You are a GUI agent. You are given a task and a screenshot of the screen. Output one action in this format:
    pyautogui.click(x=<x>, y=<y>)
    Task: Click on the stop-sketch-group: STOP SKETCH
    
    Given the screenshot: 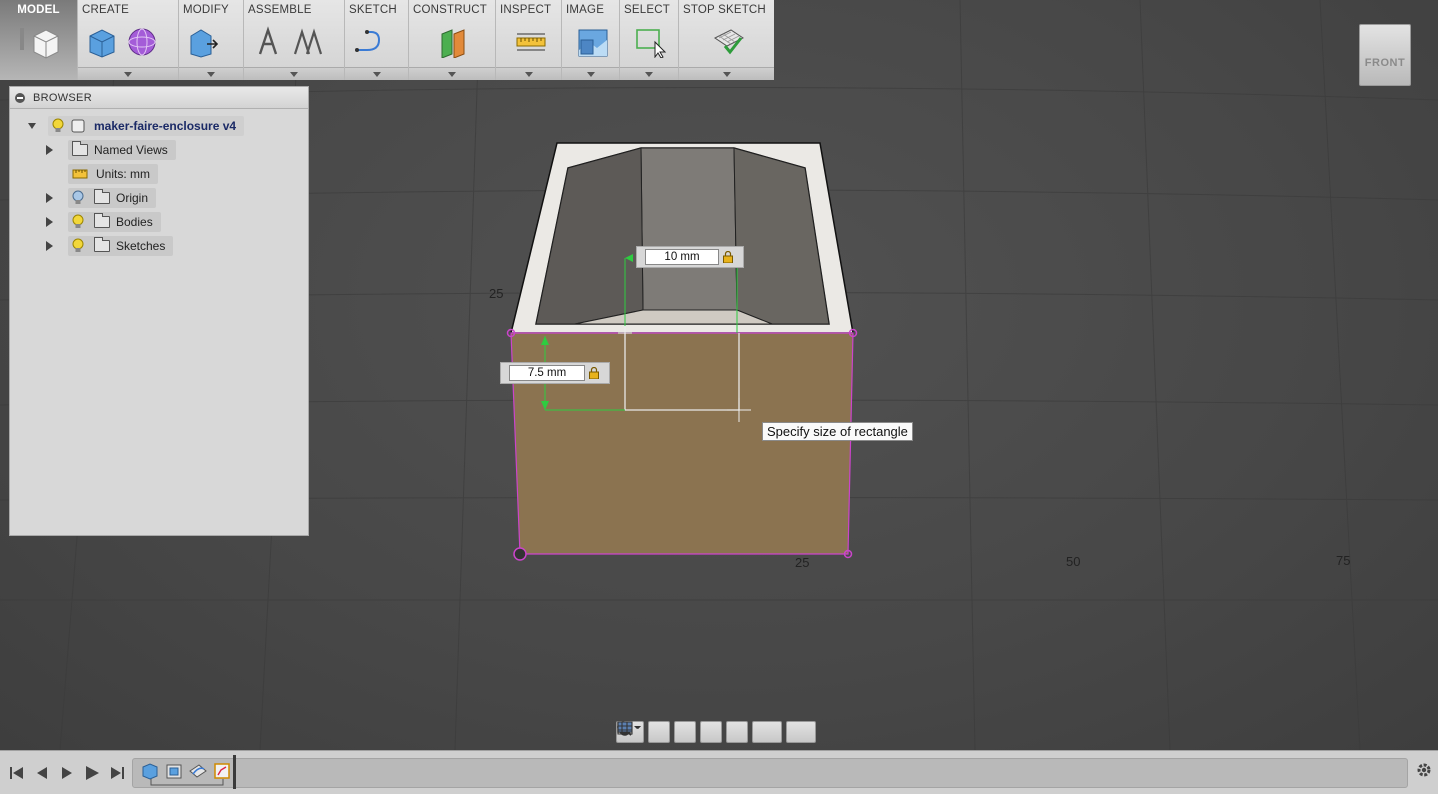 What is the action you would take?
    pyautogui.click(x=726, y=40)
    